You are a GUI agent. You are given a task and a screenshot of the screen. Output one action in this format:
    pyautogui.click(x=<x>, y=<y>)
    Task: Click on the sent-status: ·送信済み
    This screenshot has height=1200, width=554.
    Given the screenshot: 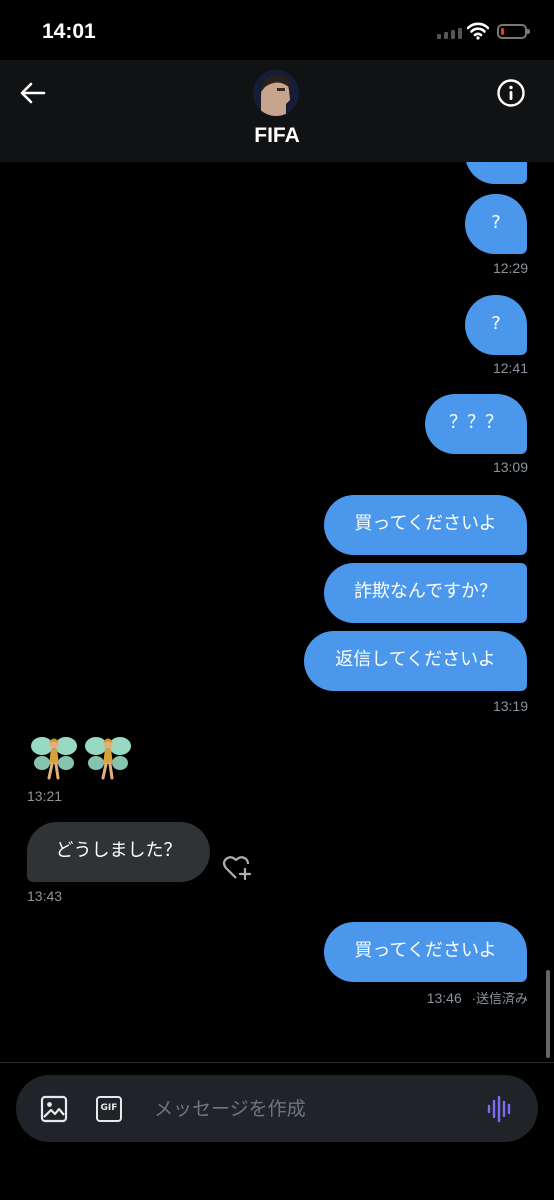 What is the action you would take?
    pyautogui.click(x=499, y=998)
    